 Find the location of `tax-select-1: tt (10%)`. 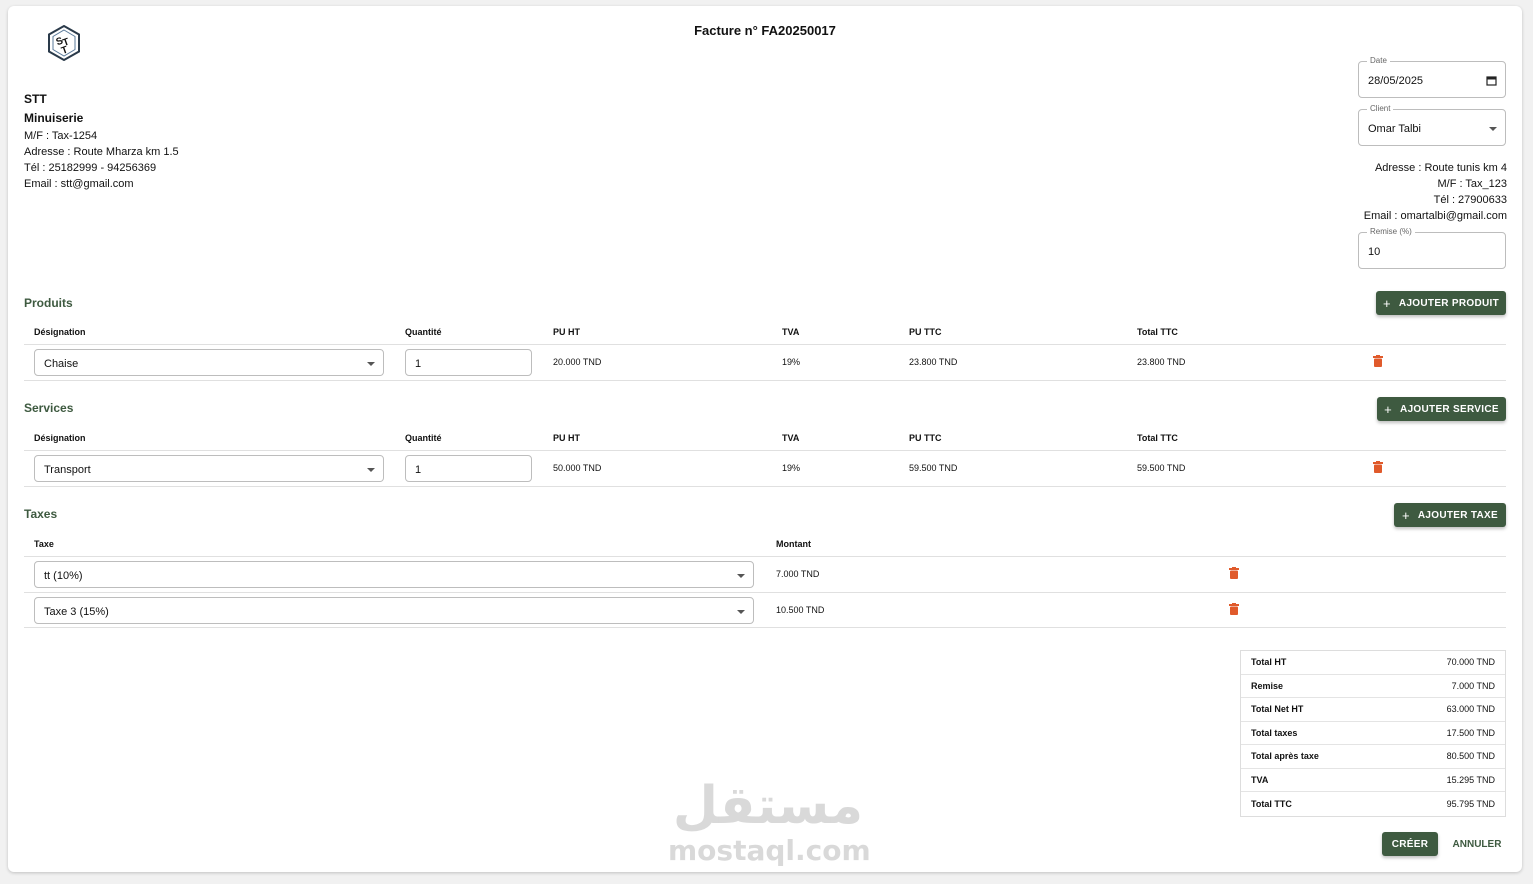

tax-select-1: tt (10%) is located at coordinates (394, 574).